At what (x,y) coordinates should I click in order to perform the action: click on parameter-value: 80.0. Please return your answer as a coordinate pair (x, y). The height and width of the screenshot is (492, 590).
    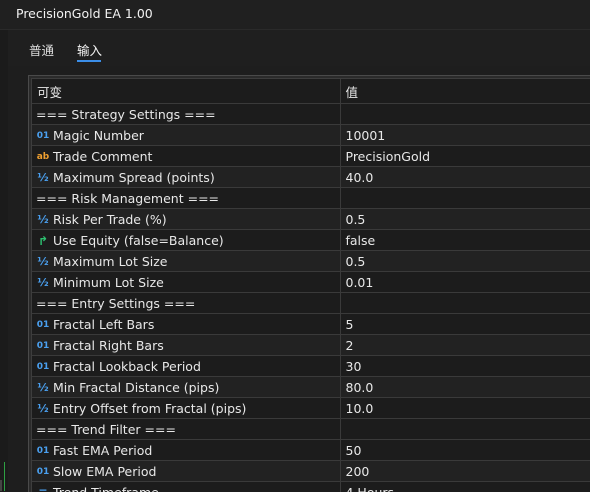
    Looking at the image, I should click on (360, 387).